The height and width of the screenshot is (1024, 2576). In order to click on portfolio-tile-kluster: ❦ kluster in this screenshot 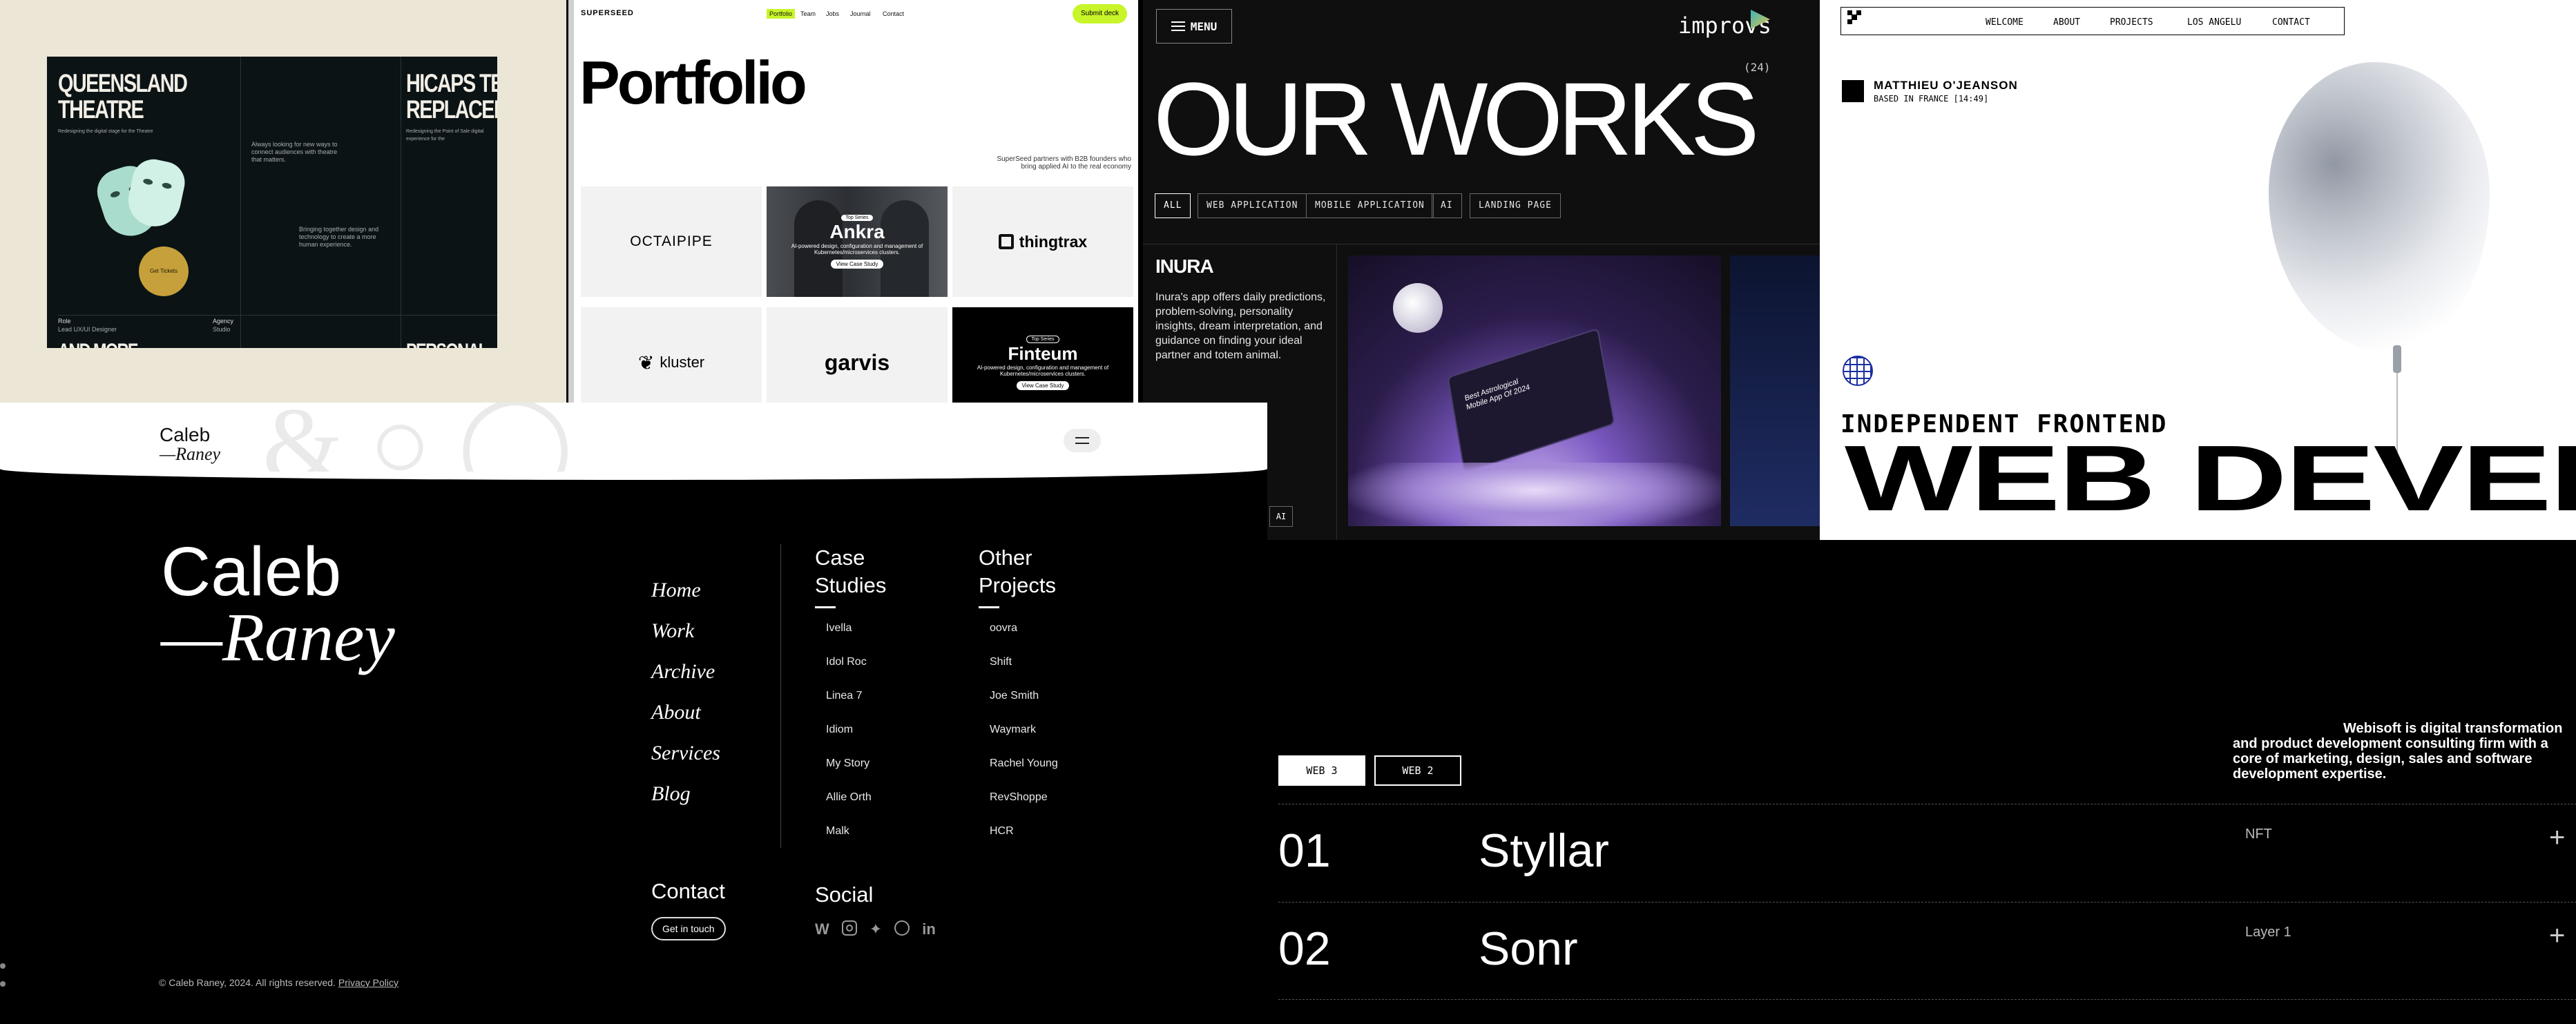, I will do `click(671, 355)`.